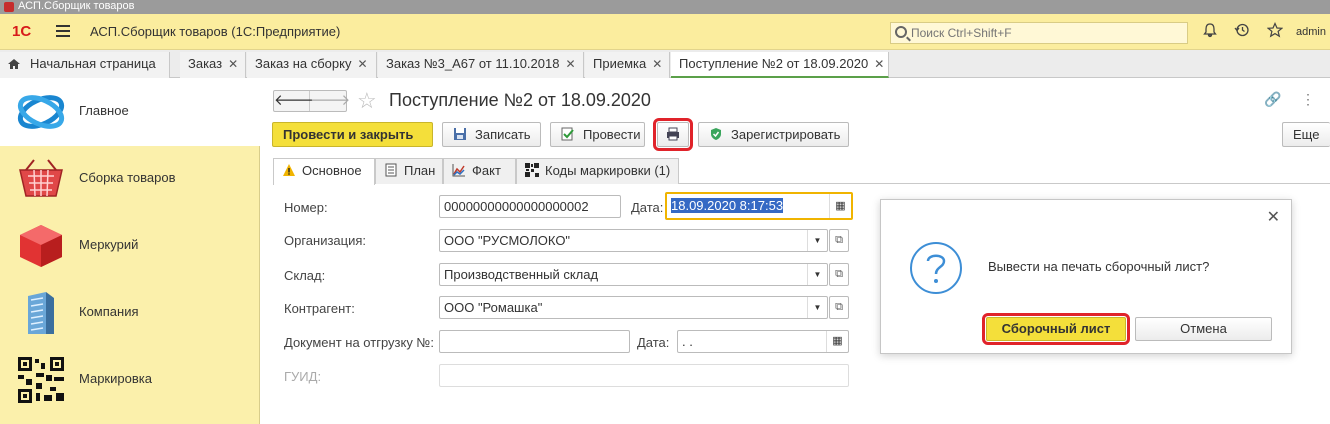  What do you see at coordinates (1308, 99) in the screenshot?
I see `more-vertical-icon: ⋮` at bounding box center [1308, 99].